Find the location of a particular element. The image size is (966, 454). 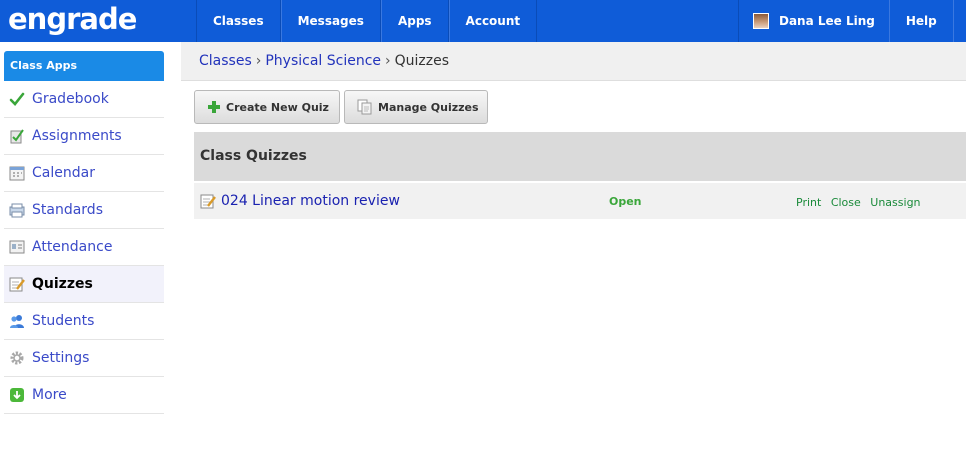

students-icon is located at coordinates (17, 321).